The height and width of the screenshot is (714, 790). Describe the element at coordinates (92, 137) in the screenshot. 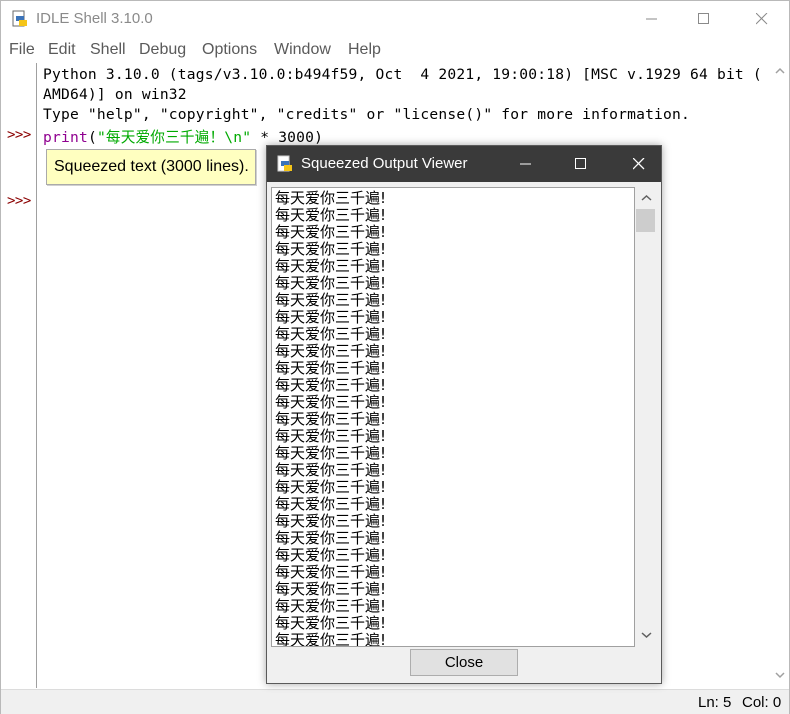

I see `paren: (` at that location.